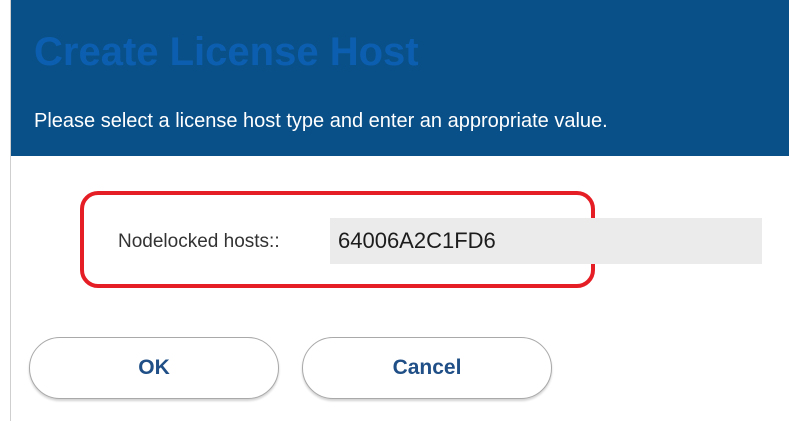 This screenshot has width=789, height=421. Describe the element at coordinates (546, 241) in the screenshot. I see `nodelocked-hosts-input` at that location.